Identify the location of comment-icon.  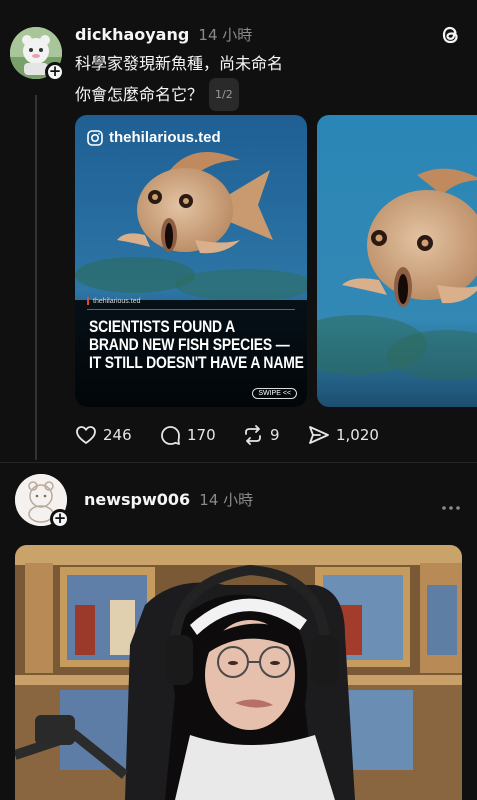
(170, 435).